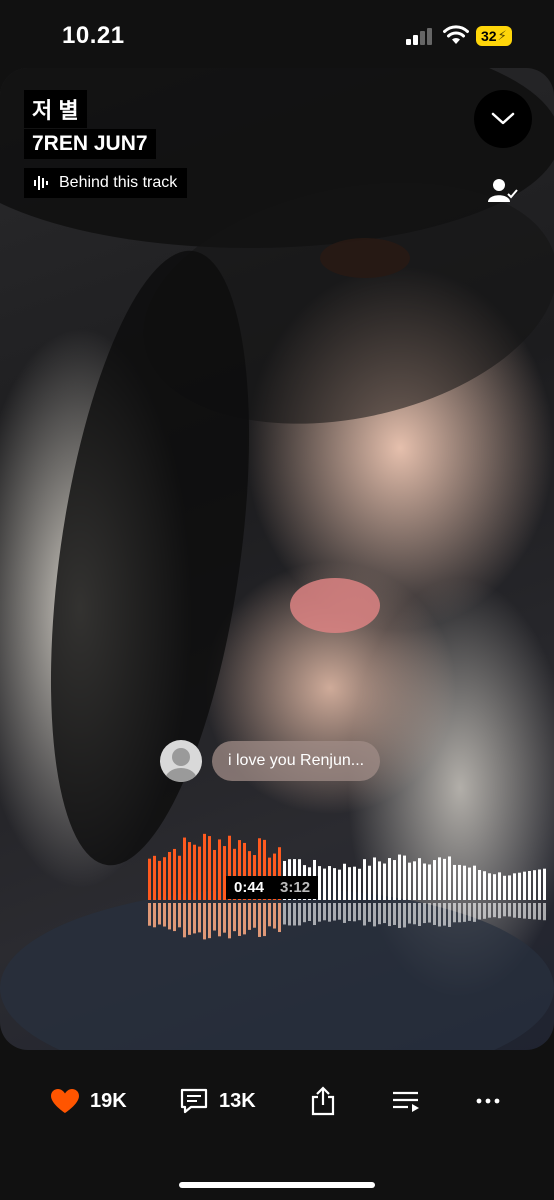  What do you see at coordinates (194, 1101) in the screenshot?
I see `comment-icon` at bounding box center [194, 1101].